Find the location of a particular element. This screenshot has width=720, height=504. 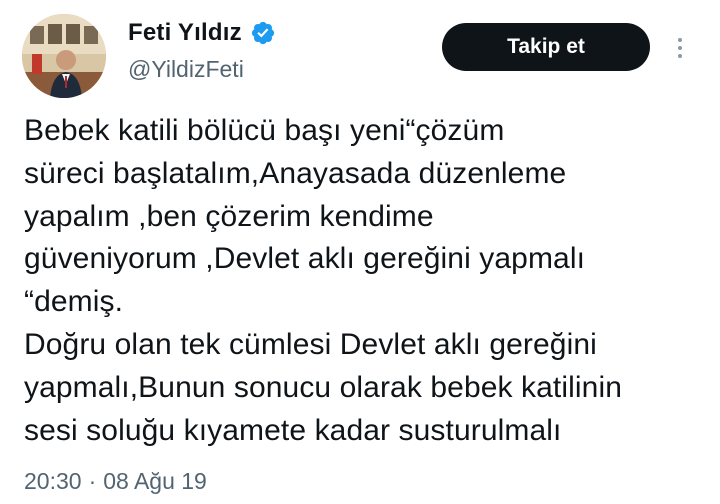

tweet-text-line: süreci başlatalım,Anayasada düzenleme is located at coordinates (295, 173).